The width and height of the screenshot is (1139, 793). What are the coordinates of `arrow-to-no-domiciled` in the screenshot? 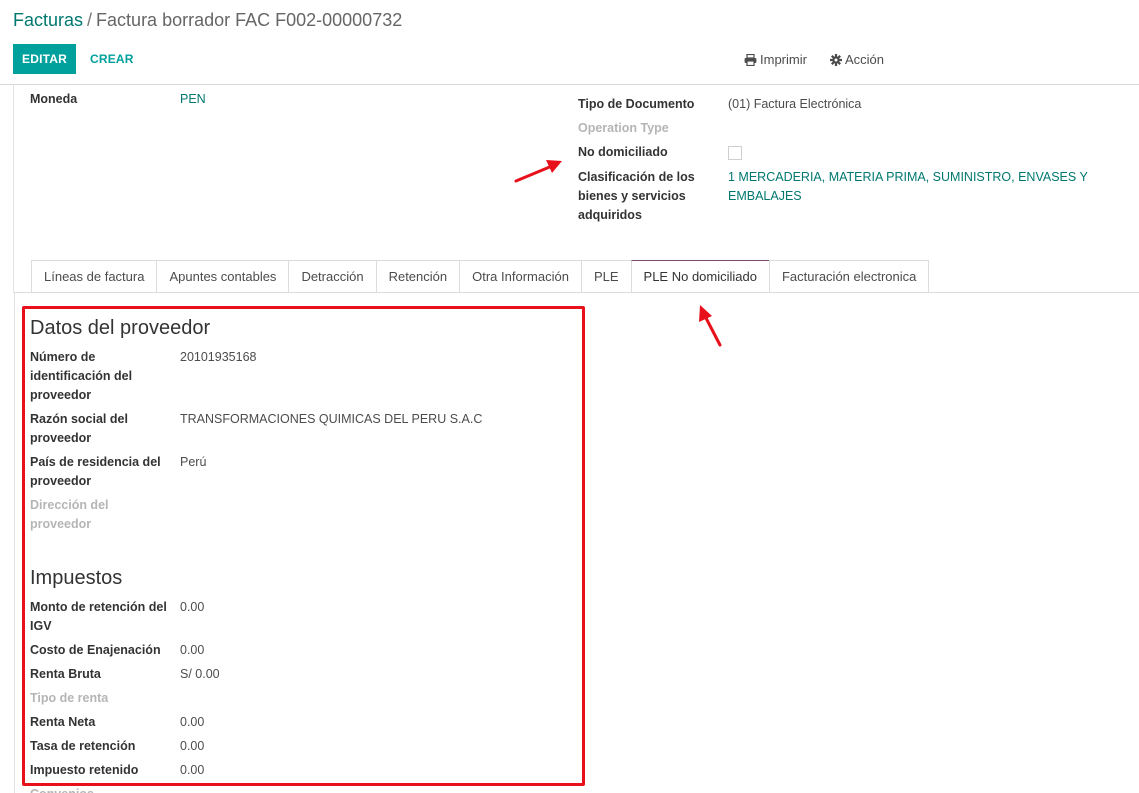 It's located at (538, 171).